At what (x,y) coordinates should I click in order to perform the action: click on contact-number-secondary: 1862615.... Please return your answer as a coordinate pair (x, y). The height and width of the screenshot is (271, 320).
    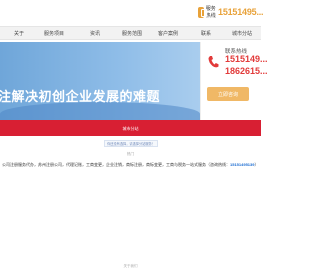
    Looking at the image, I should click on (246, 71).